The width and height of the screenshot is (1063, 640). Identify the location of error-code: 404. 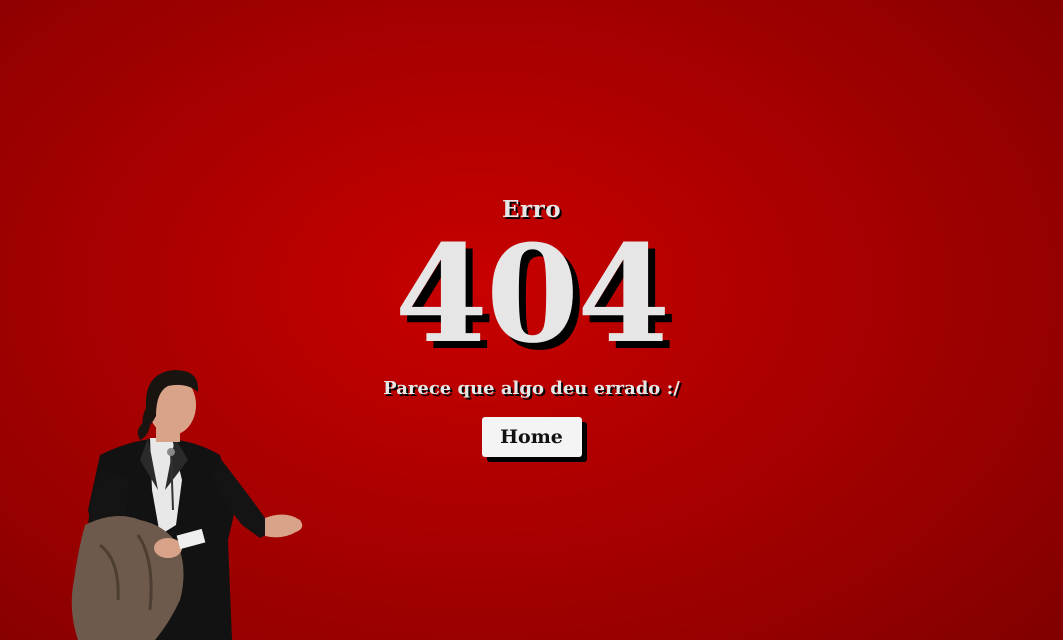
(532, 294).